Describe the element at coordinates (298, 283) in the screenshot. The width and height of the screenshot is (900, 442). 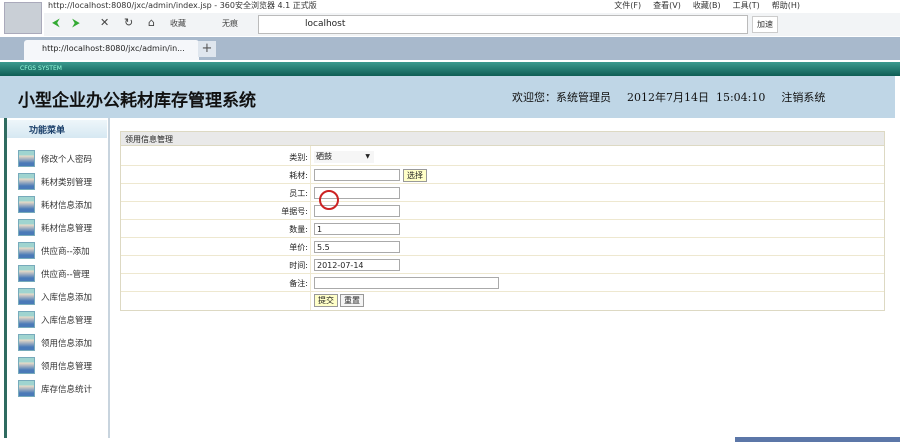
I see `field-label: 备注:` at that location.